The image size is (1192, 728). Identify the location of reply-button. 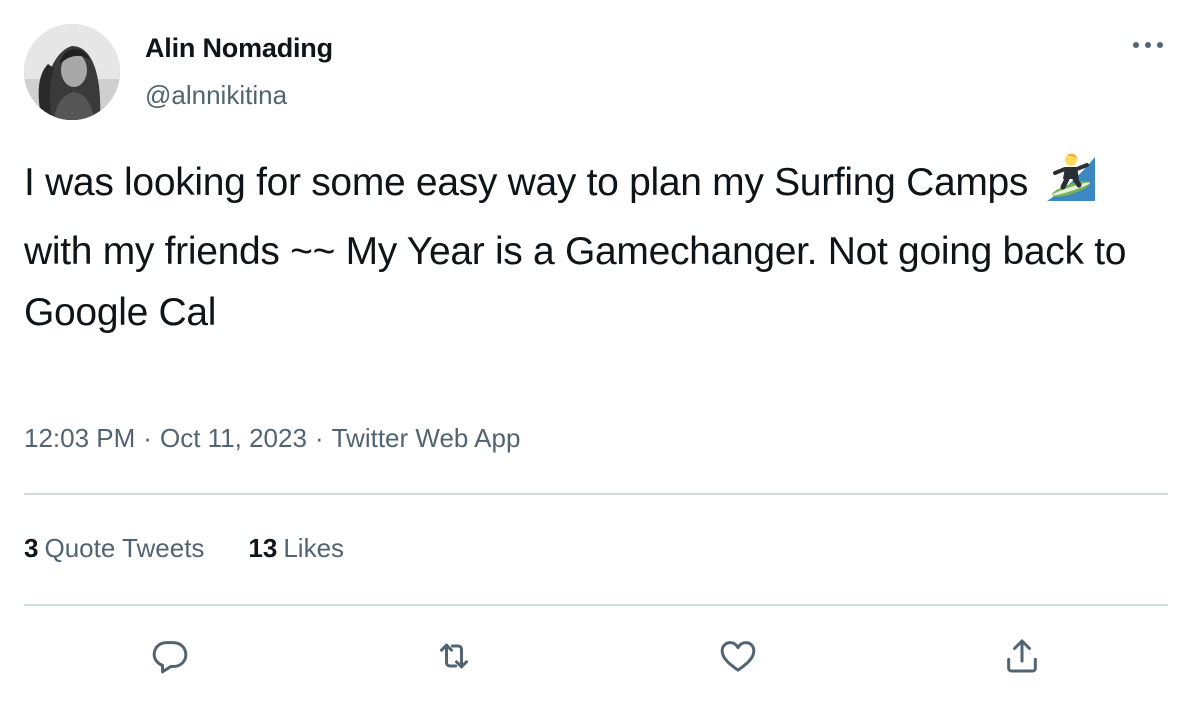
(170, 656).